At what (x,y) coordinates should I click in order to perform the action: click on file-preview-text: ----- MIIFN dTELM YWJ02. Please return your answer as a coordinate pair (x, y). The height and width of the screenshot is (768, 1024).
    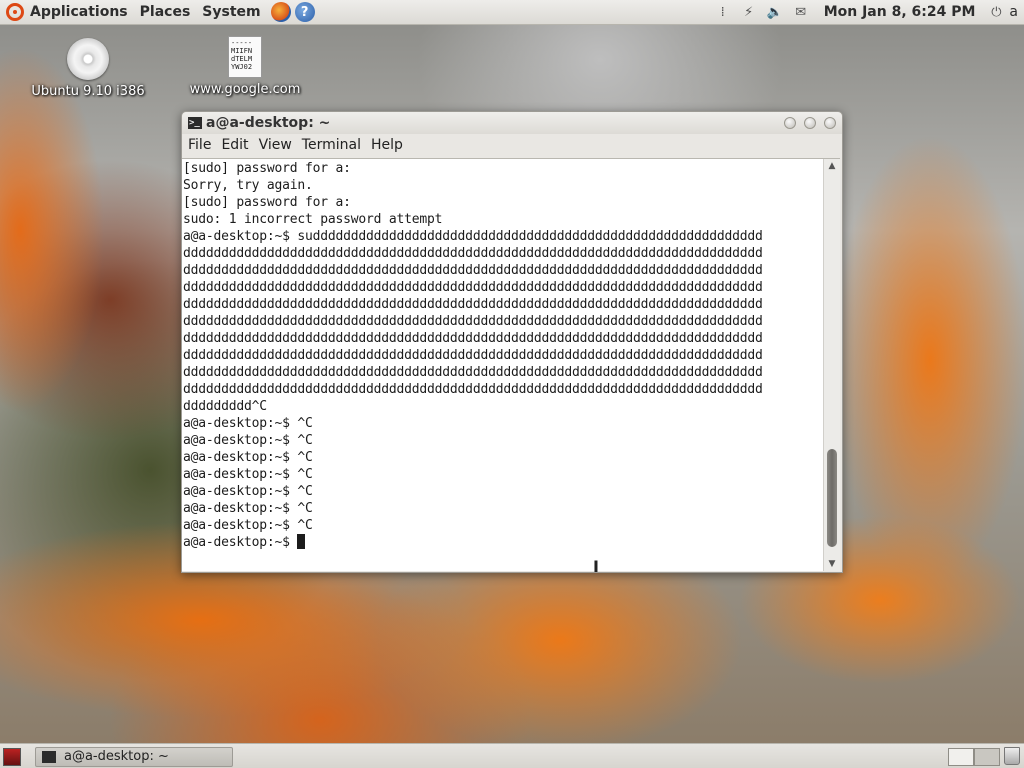
    Looking at the image, I should click on (242, 55).